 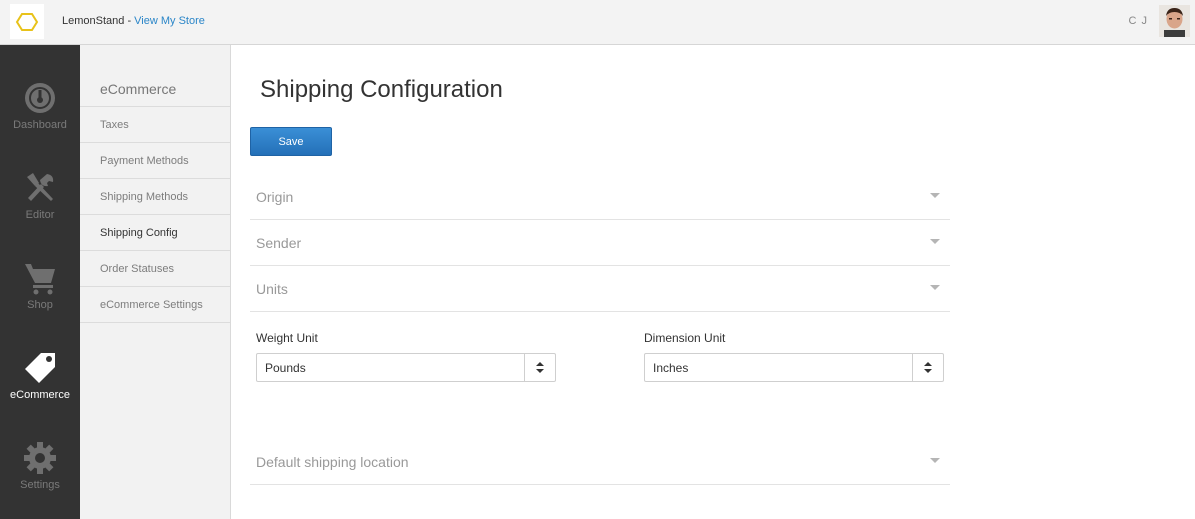 What do you see at coordinates (600, 197) in the screenshot?
I see `section-origin: Origin` at bounding box center [600, 197].